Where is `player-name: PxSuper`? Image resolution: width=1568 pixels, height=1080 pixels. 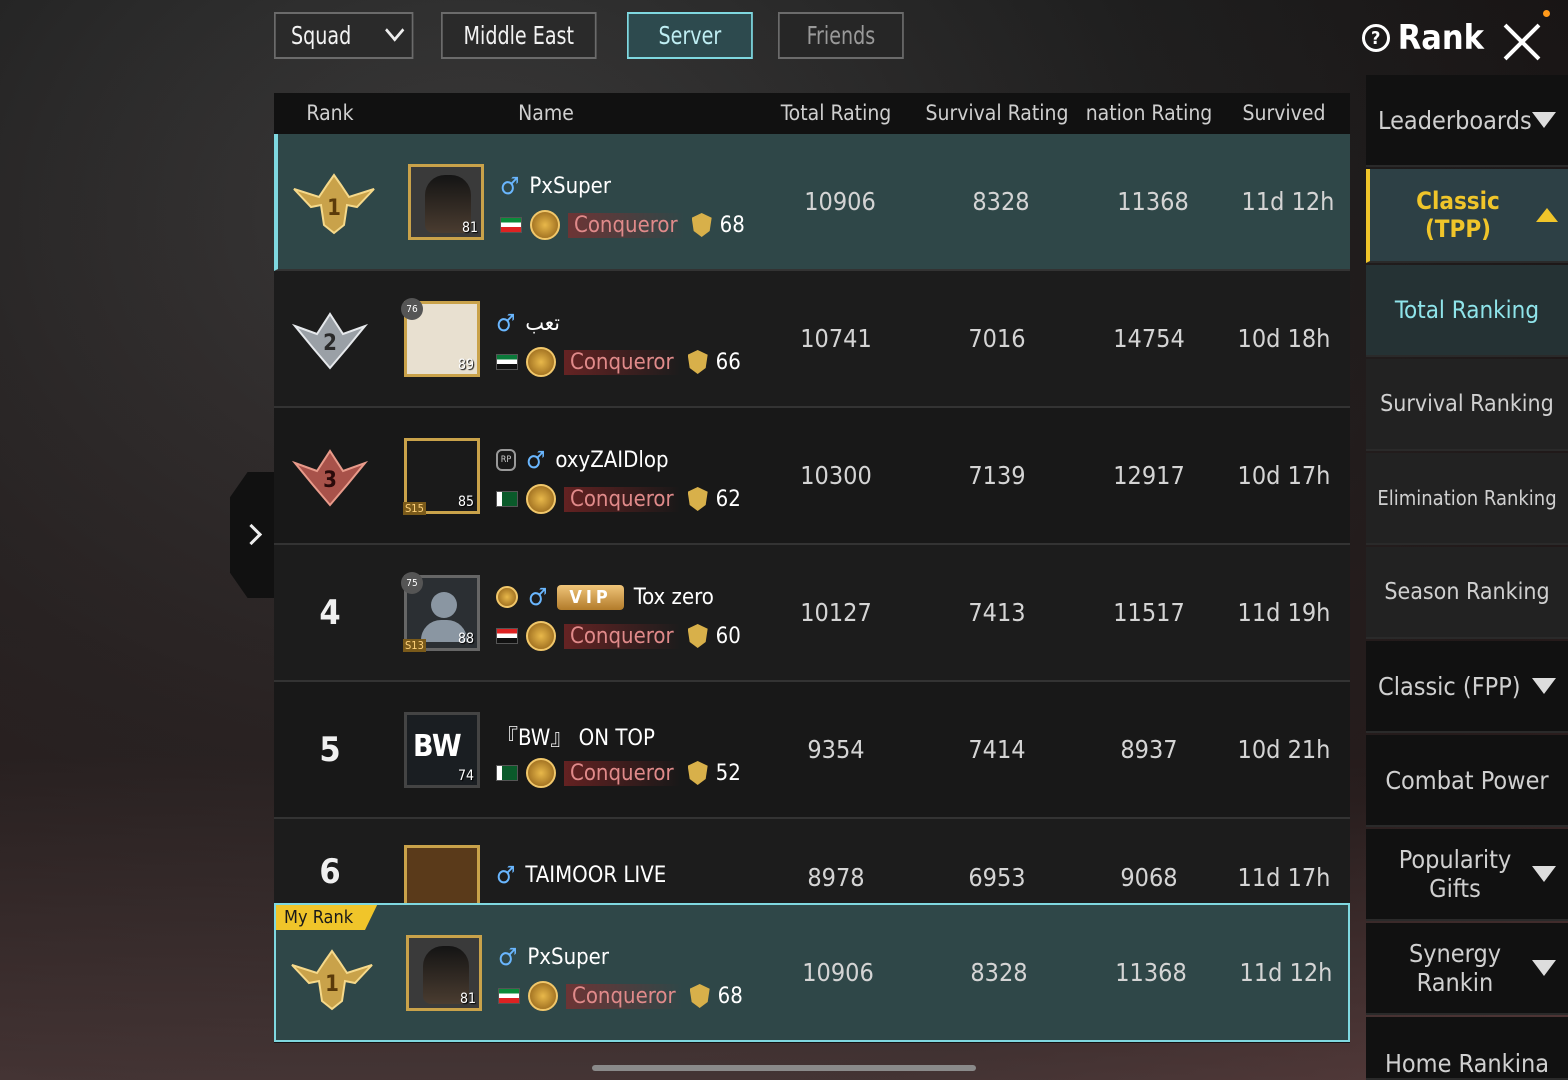 player-name: PxSuper is located at coordinates (570, 186).